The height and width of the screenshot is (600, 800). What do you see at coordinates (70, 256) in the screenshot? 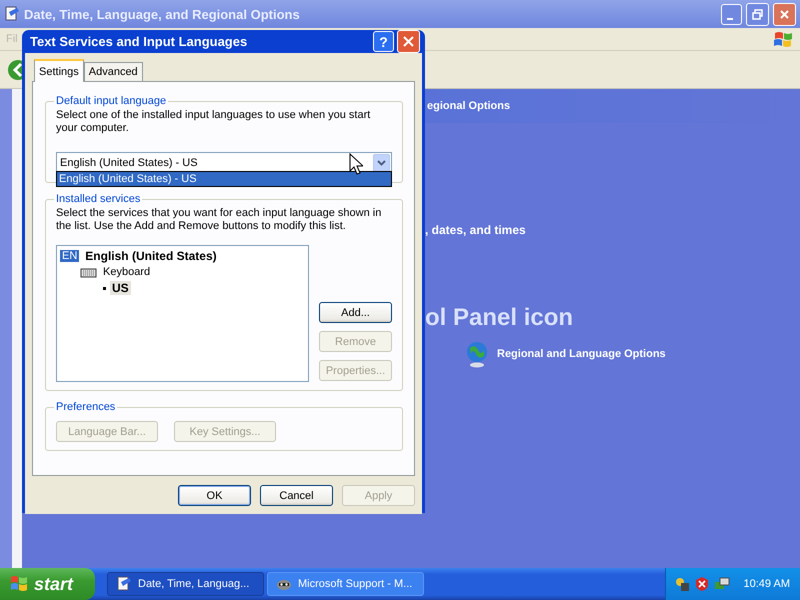
I see `language-badge: EN` at bounding box center [70, 256].